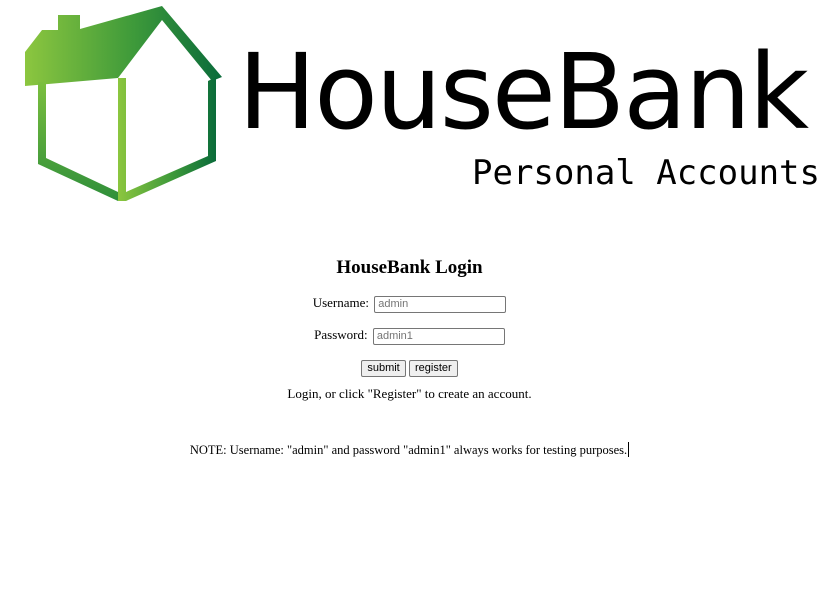 Image resolution: width=819 pixels, height=600 pixels. Describe the element at coordinates (409, 267) in the screenshot. I see `login-title: HouseBank Login` at that location.